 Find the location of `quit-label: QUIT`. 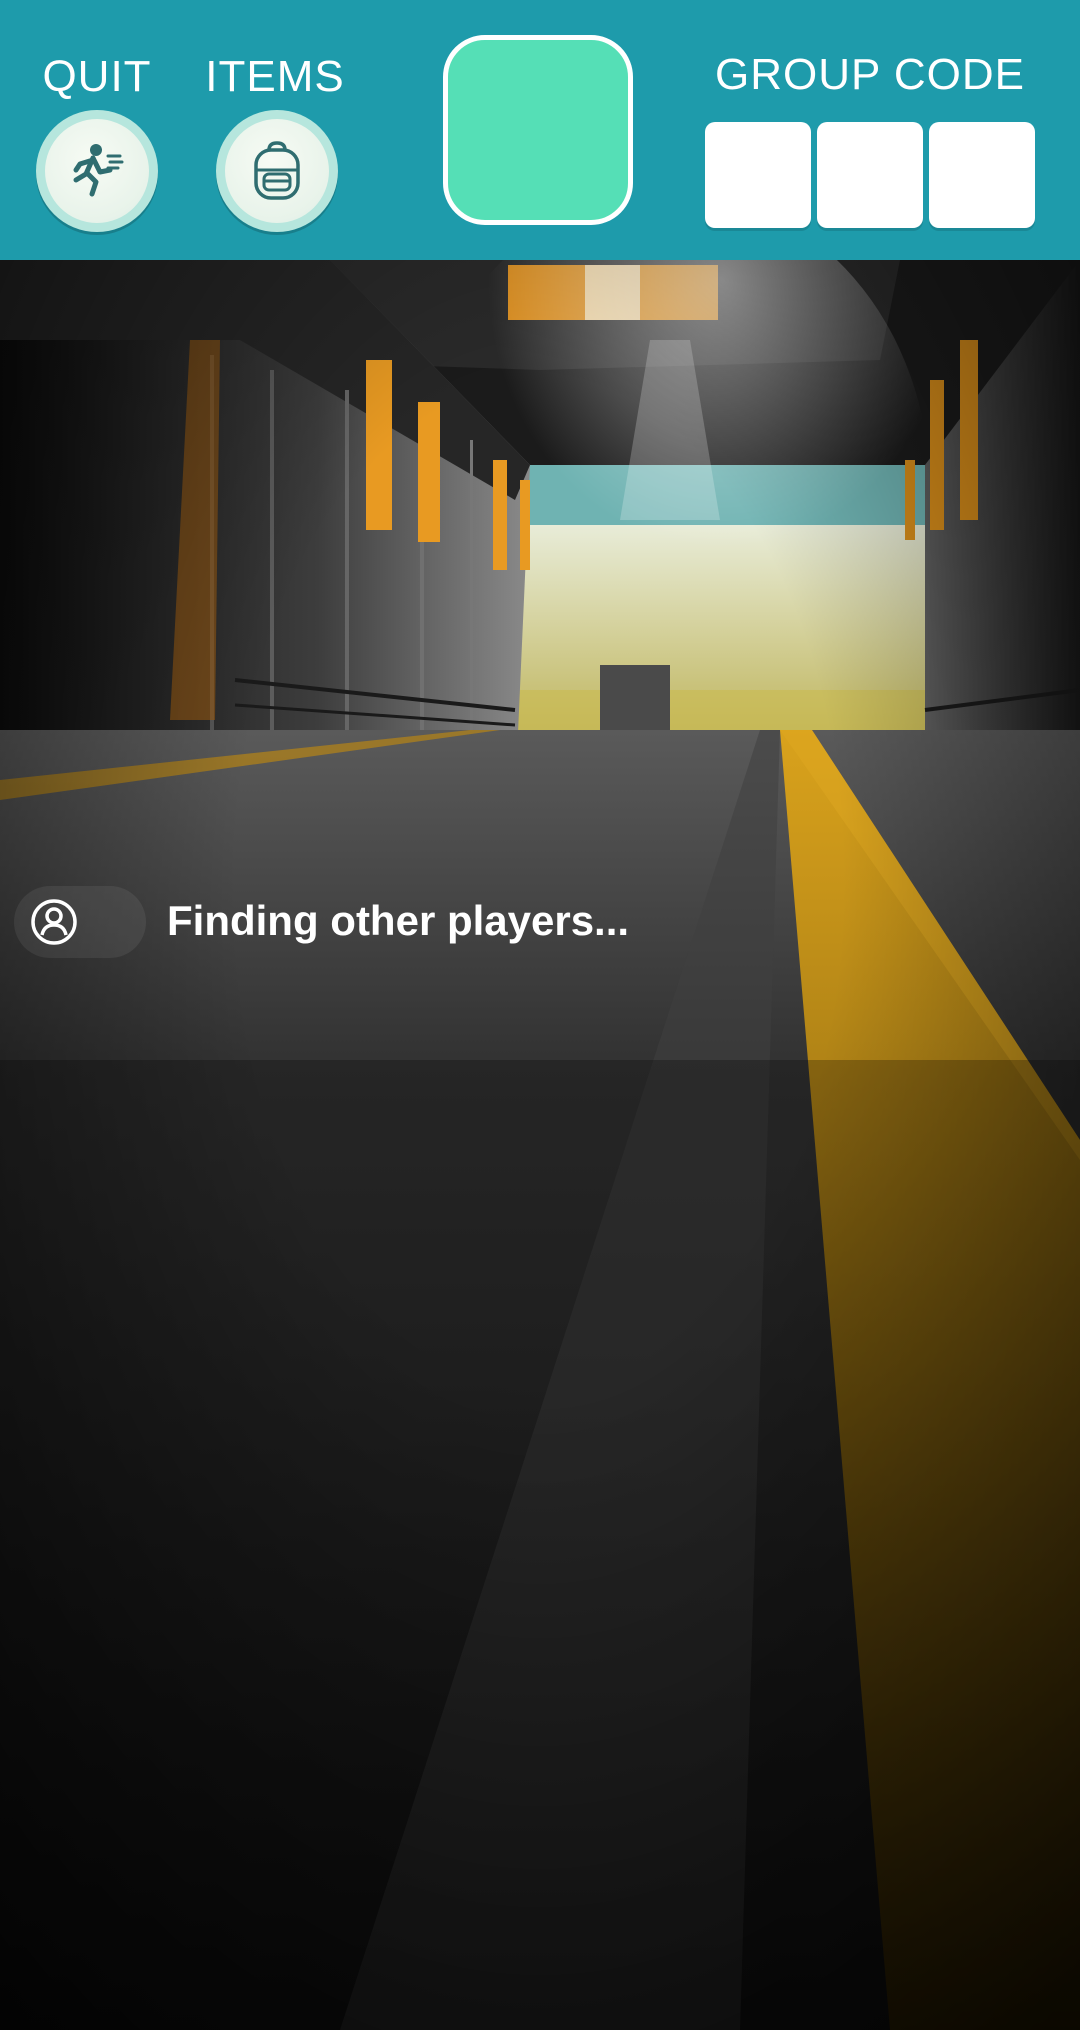

quit-label: QUIT is located at coordinates (97, 76).